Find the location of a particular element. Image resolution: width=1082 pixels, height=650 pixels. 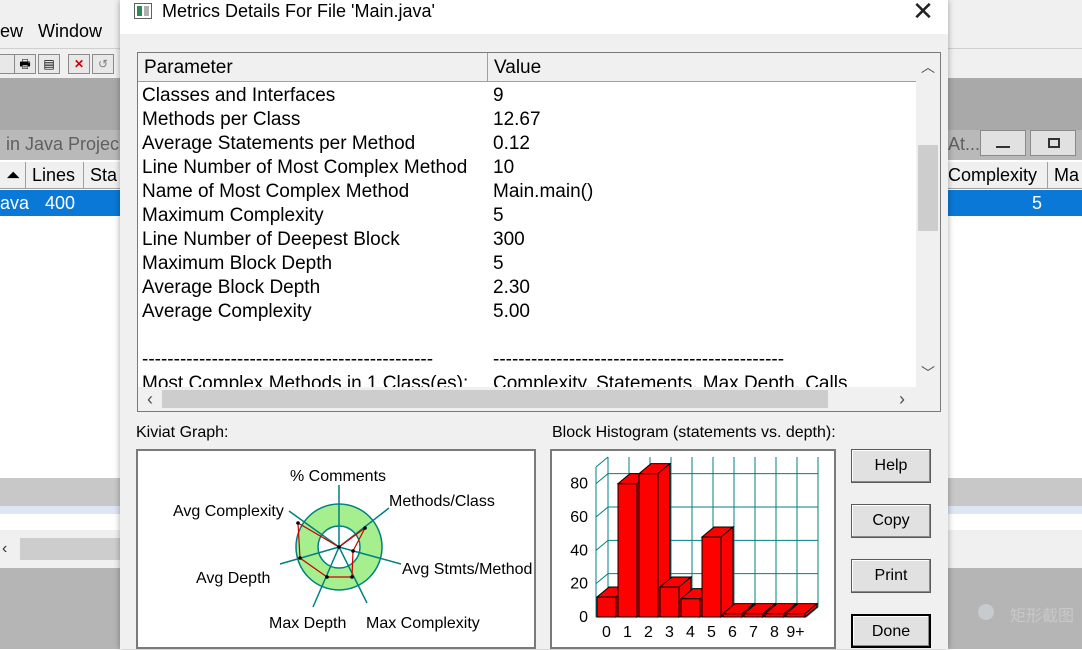

y-tick-label: 80 is located at coordinates (579, 484).